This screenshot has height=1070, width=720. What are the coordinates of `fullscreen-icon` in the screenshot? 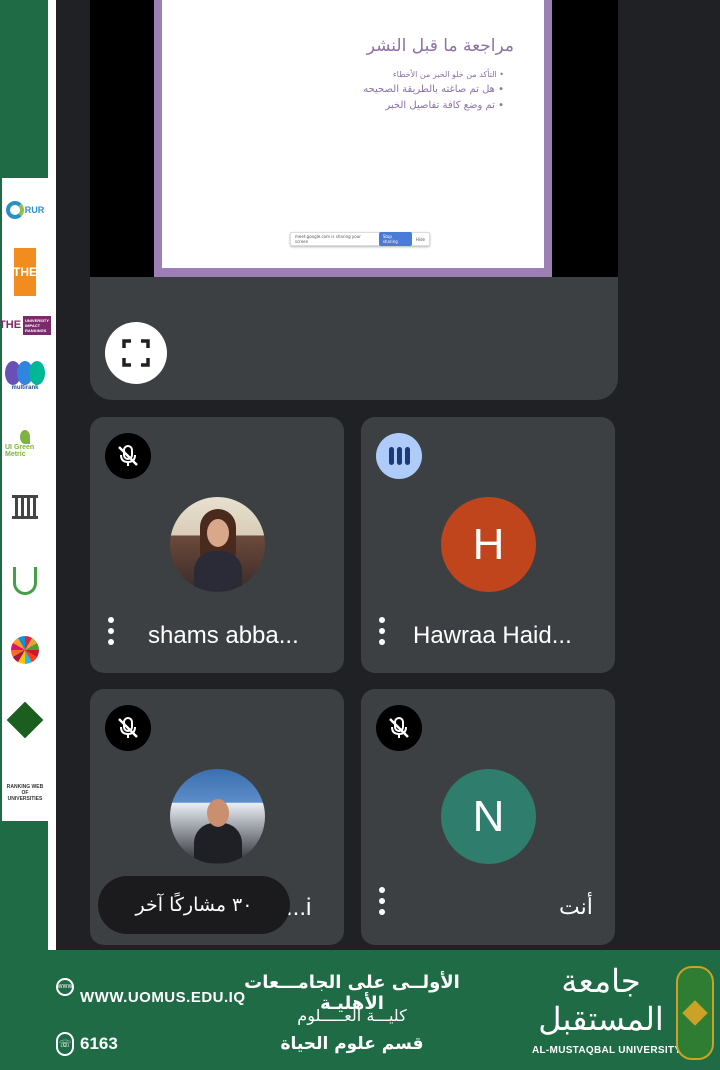 It's located at (136, 353).